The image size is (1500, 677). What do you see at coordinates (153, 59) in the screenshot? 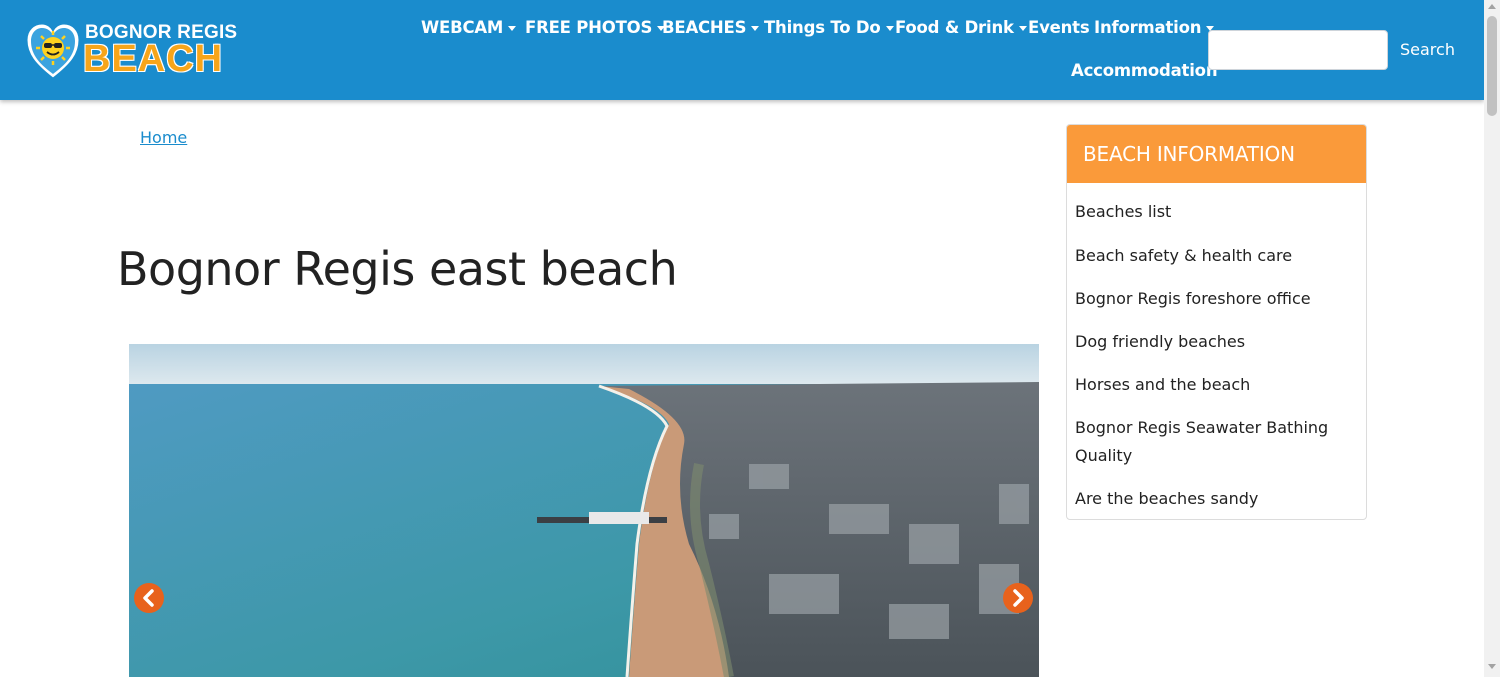
I see `logo-beach-text: BEACH` at bounding box center [153, 59].